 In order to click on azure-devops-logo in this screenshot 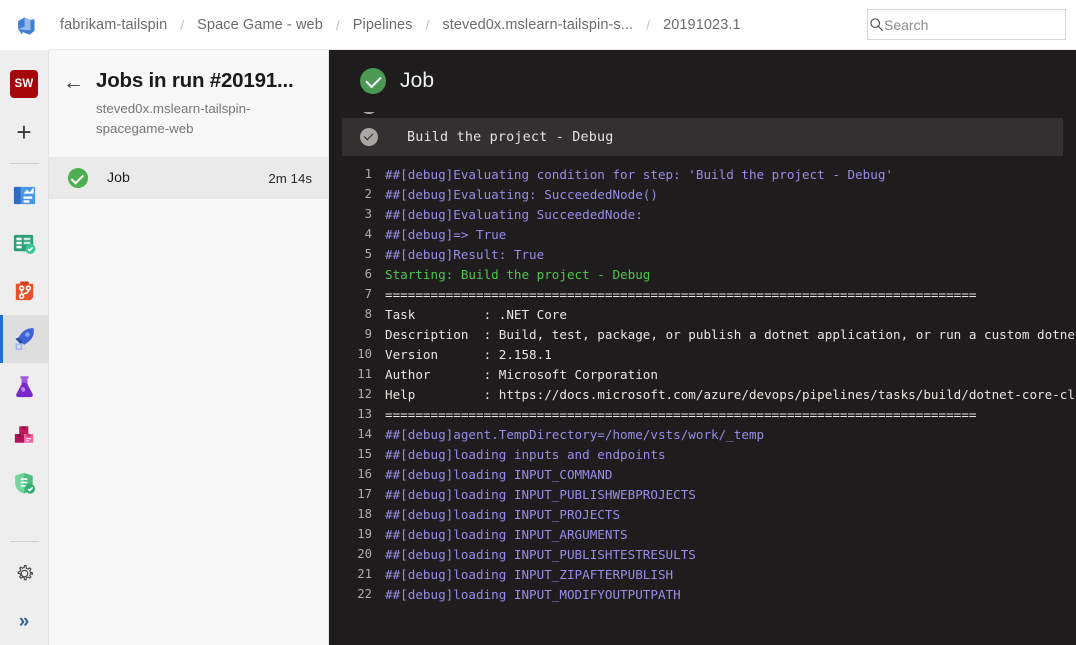, I will do `click(24, 25)`.